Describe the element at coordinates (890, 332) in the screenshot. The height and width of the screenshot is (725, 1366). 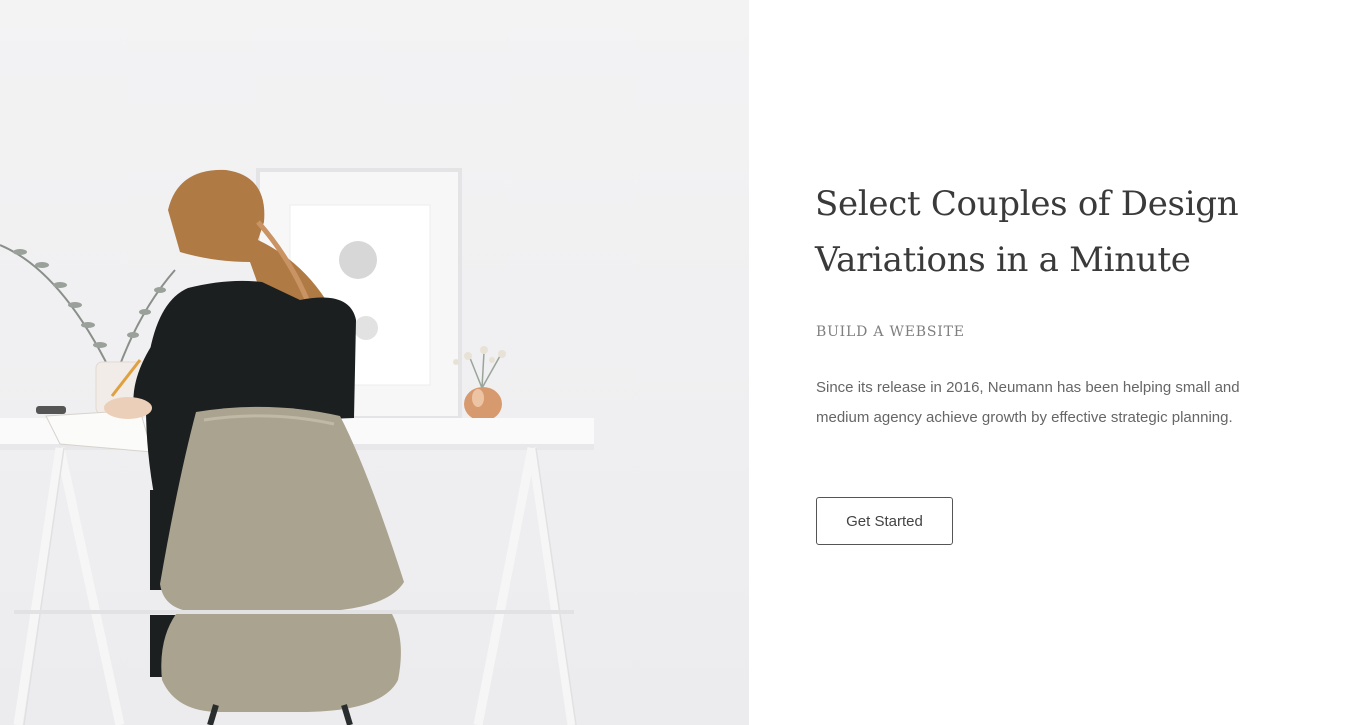
I see `hero-subheading: BUILD A WEBSITE` at that location.